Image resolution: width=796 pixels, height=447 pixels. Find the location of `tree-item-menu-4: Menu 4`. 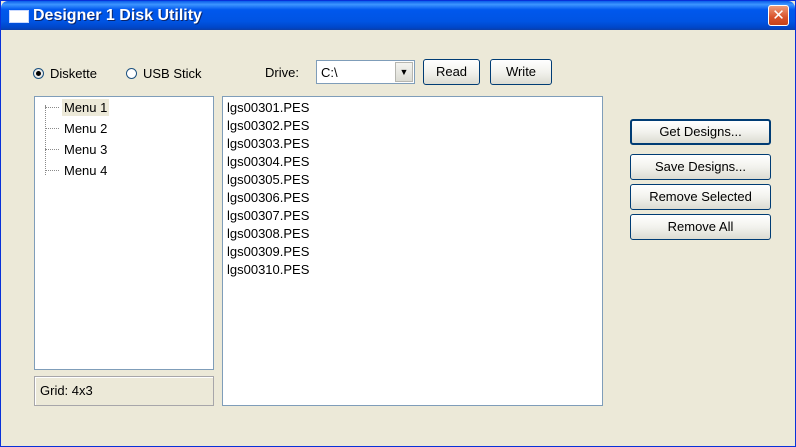

tree-item-menu-4: Menu 4 is located at coordinates (85, 170).